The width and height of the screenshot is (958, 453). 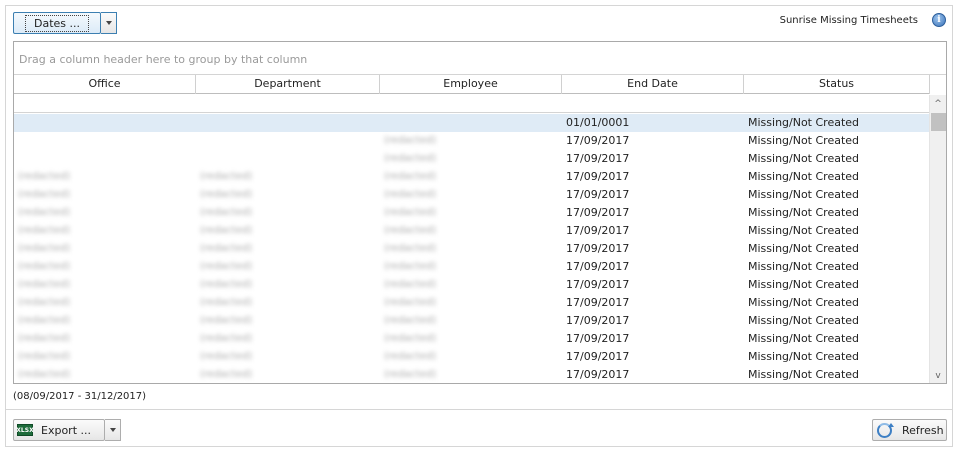 What do you see at coordinates (479, 409) in the screenshot?
I see `footer-divider` at bounding box center [479, 409].